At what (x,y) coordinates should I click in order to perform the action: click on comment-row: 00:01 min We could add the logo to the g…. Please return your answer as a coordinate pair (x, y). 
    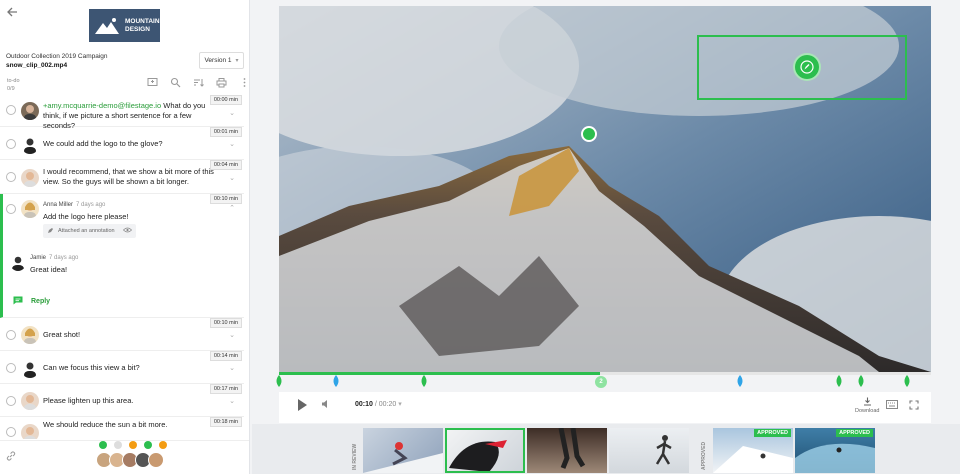
    Looking at the image, I should click on (122, 143).